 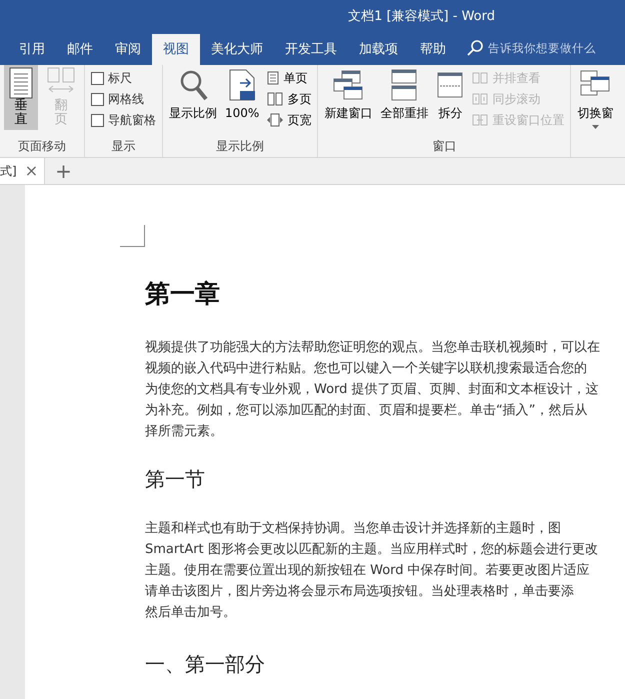 What do you see at coordinates (184, 431) in the screenshot?
I see `text-line: 择所需元素。` at bounding box center [184, 431].